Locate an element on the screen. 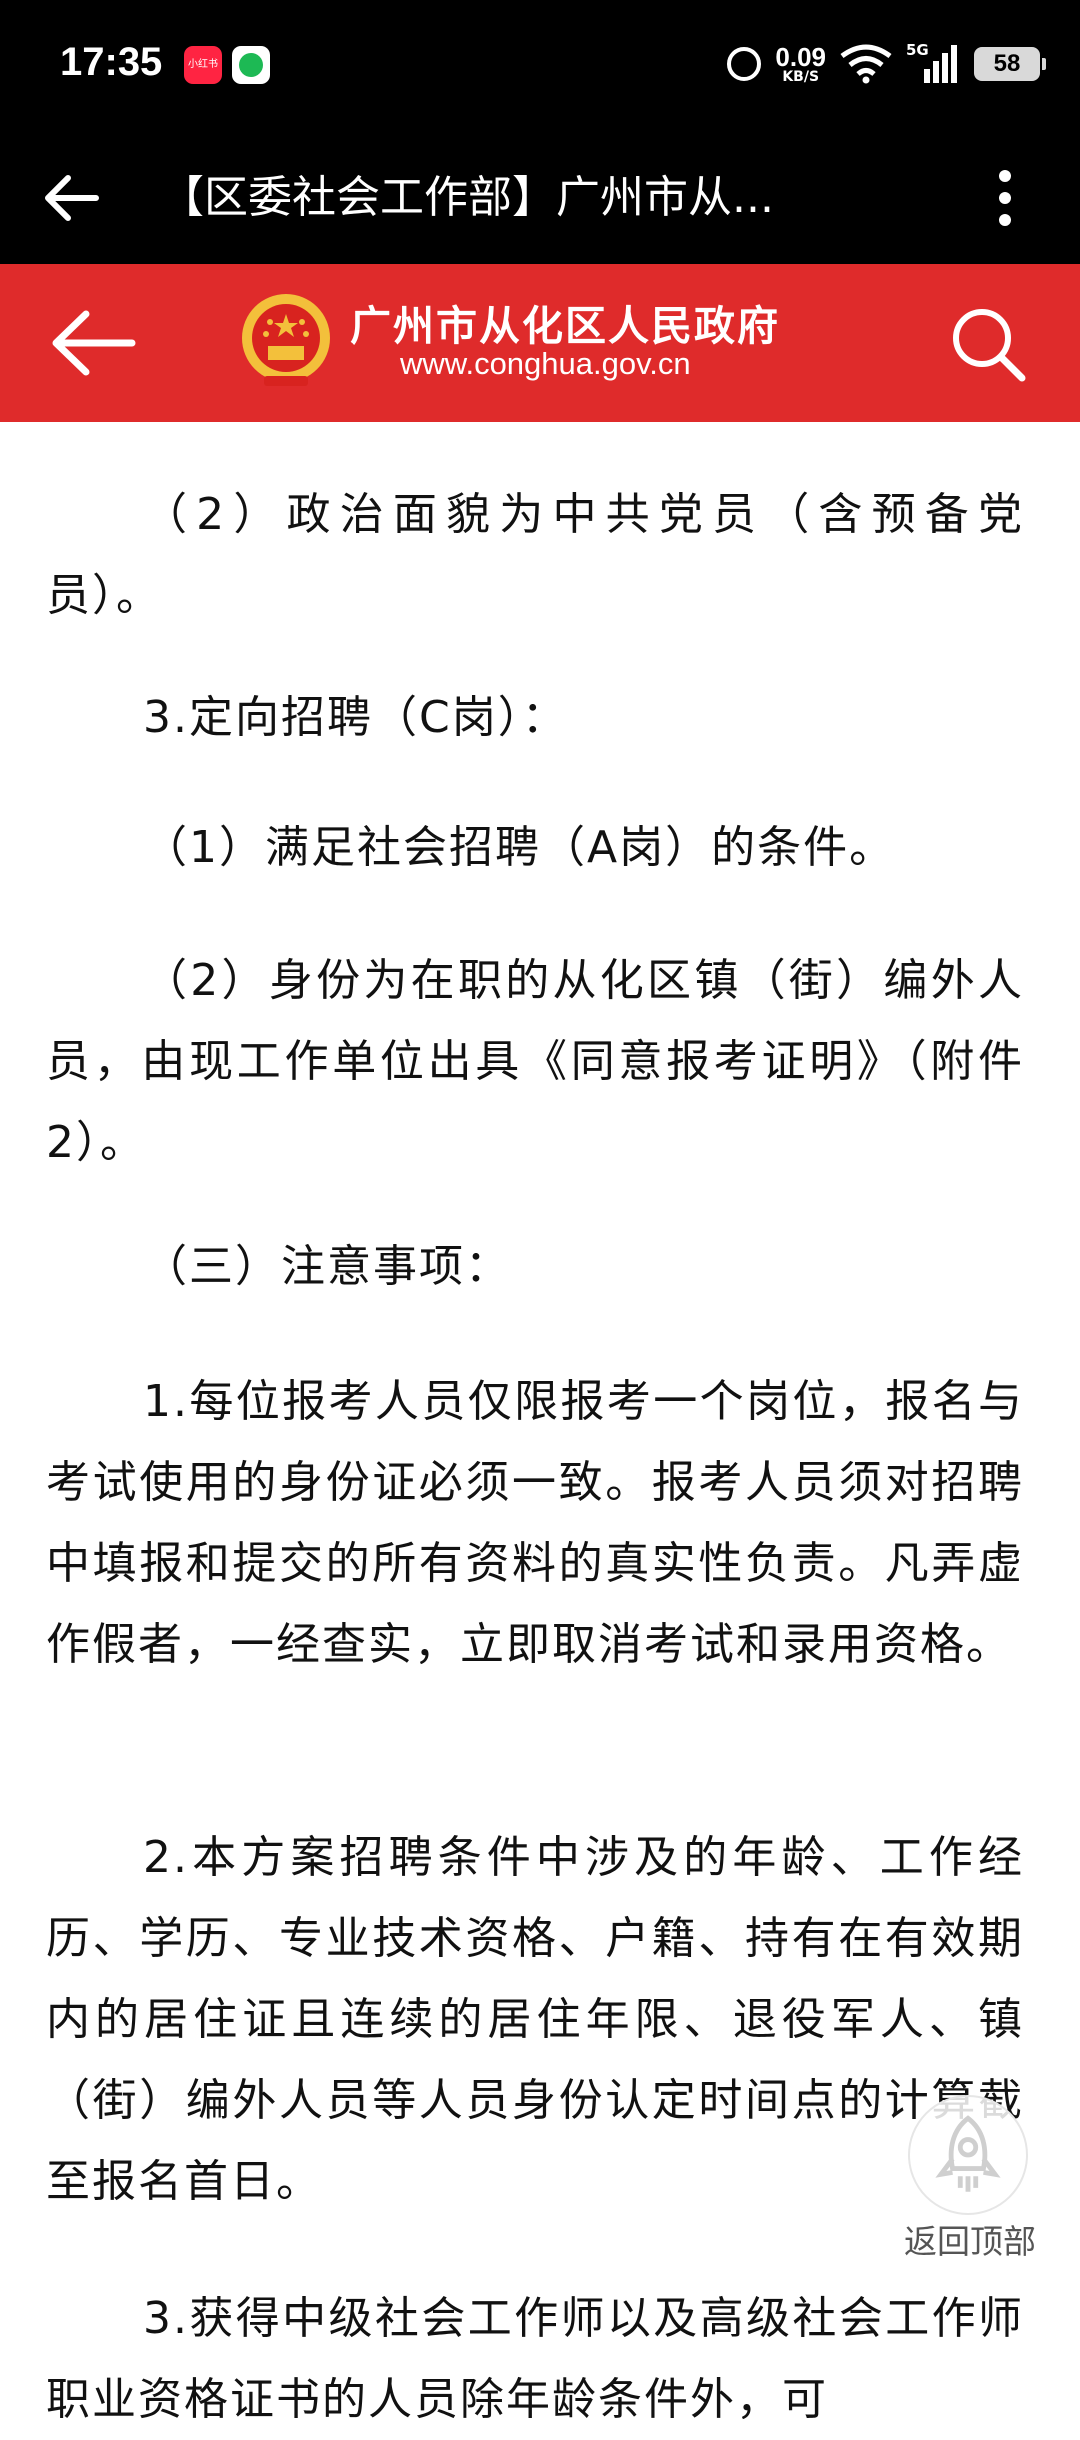 The image size is (1080, 2440). wifi-icon is located at coordinates (866, 64).